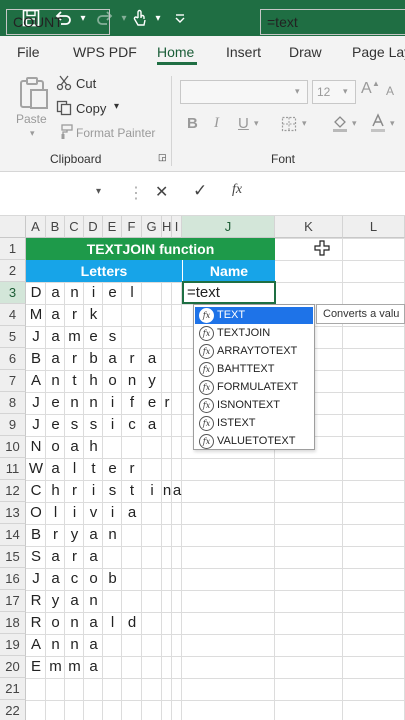  What do you see at coordinates (237, 190) in the screenshot?
I see `insert-function-button: fx` at bounding box center [237, 190].